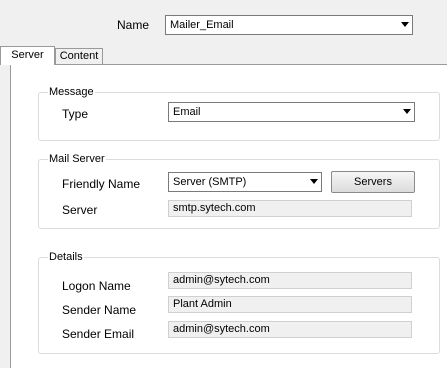  Describe the element at coordinates (210, 182) in the screenshot. I see `friendly-name-dropdown-value: Server (SMTP)` at that location.